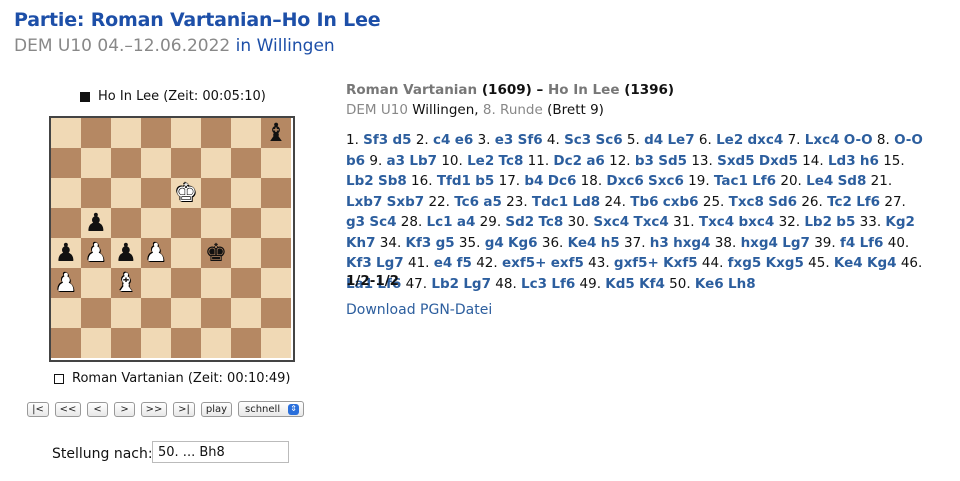  What do you see at coordinates (742, 284) in the screenshot?
I see `move-black: Lh8` at bounding box center [742, 284].